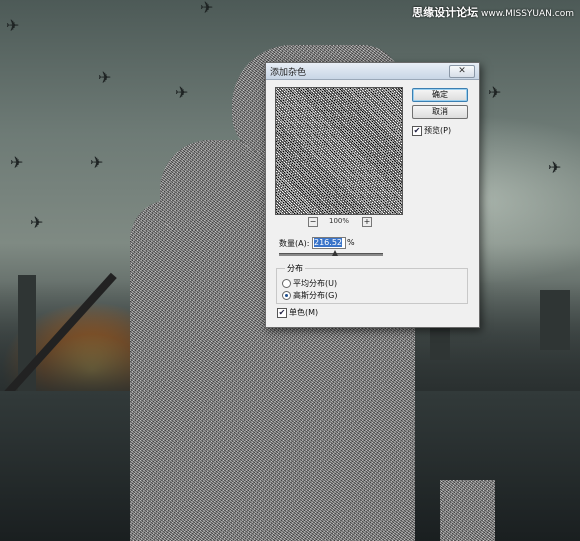  What do you see at coordinates (555, 320) in the screenshot?
I see `cathedral-dome` at bounding box center [555, 320].